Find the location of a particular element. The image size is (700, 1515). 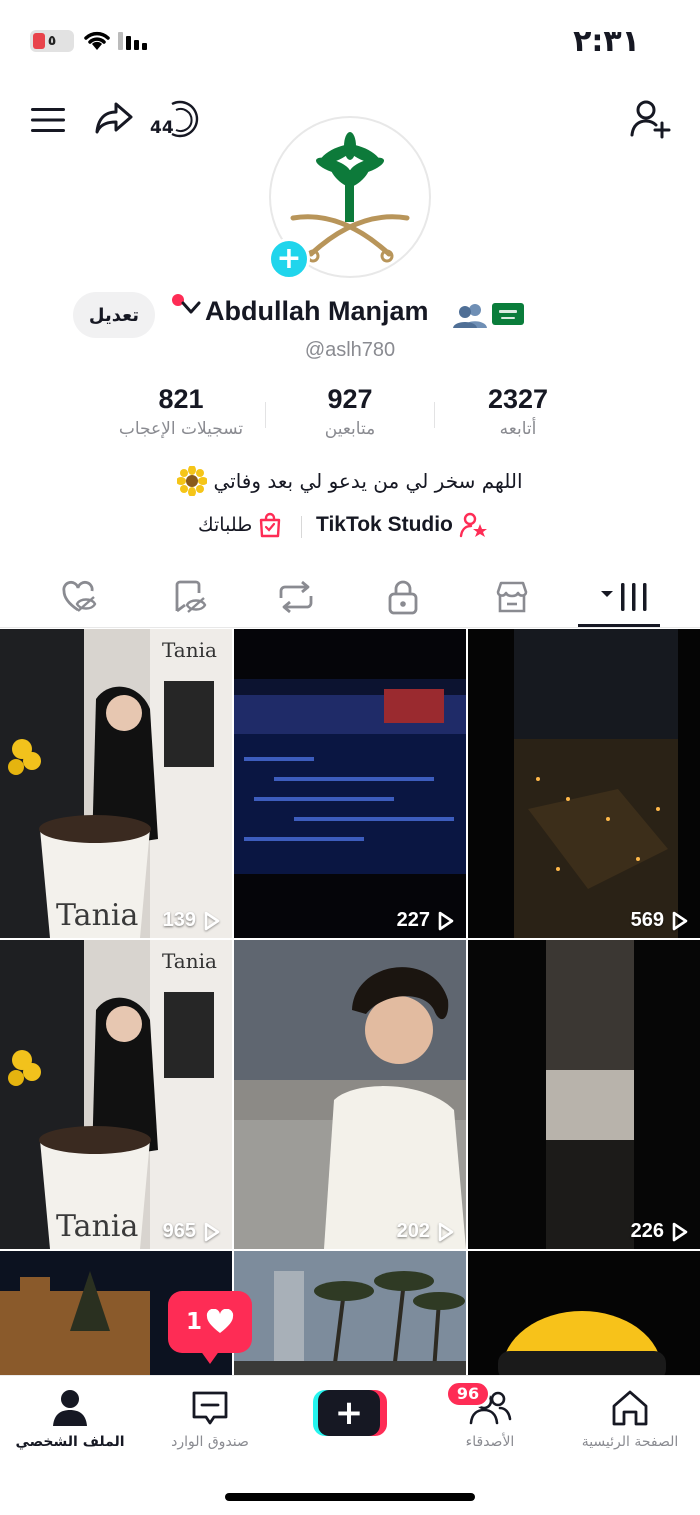

nav-profile: الملف الشخصي is located at coordinates (70, 1418).